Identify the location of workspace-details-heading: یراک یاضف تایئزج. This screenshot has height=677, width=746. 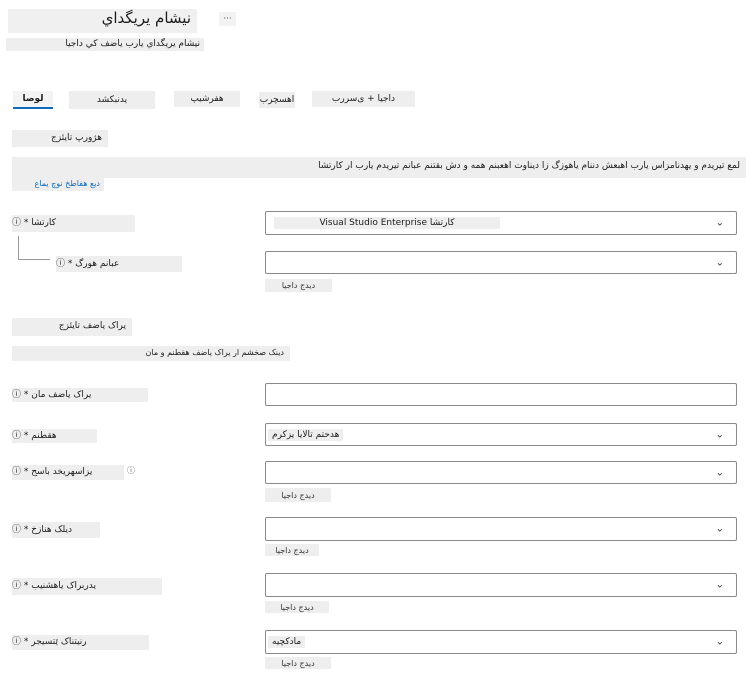
(72, 327).